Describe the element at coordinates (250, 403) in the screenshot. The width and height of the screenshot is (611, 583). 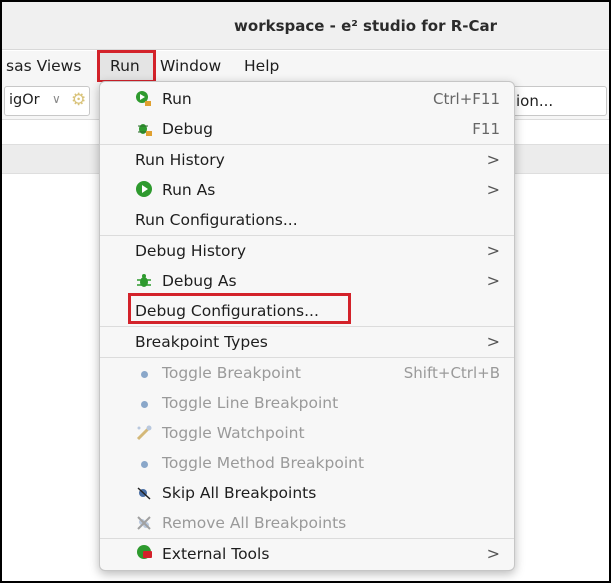
I see `menu-item-label: Toggle Line Breakpoint` at that location.